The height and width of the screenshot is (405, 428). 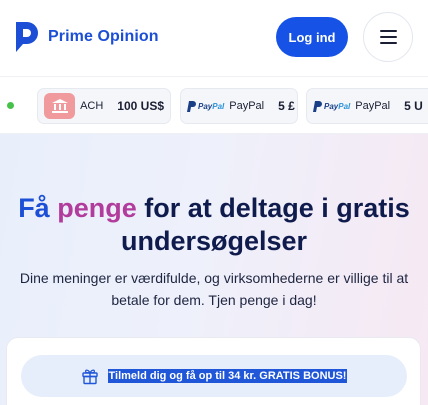 What do you see at coordinates (60, 106) in the screenshot?
I see `bank-icon` at bounding box center [60, 106].